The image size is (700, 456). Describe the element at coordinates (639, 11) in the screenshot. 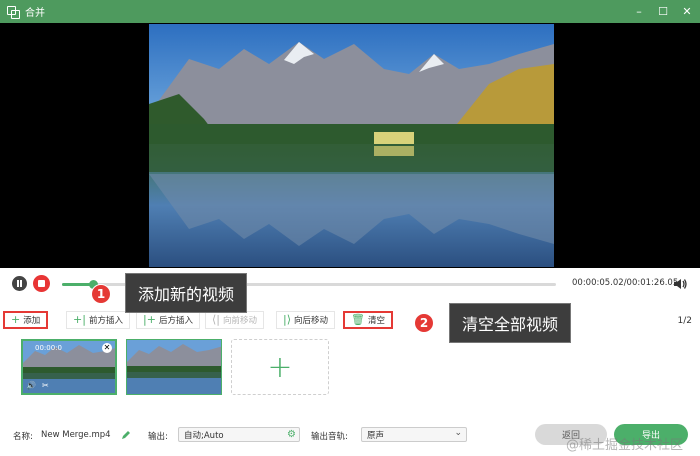

I see `minimize-icon: –` at that location.